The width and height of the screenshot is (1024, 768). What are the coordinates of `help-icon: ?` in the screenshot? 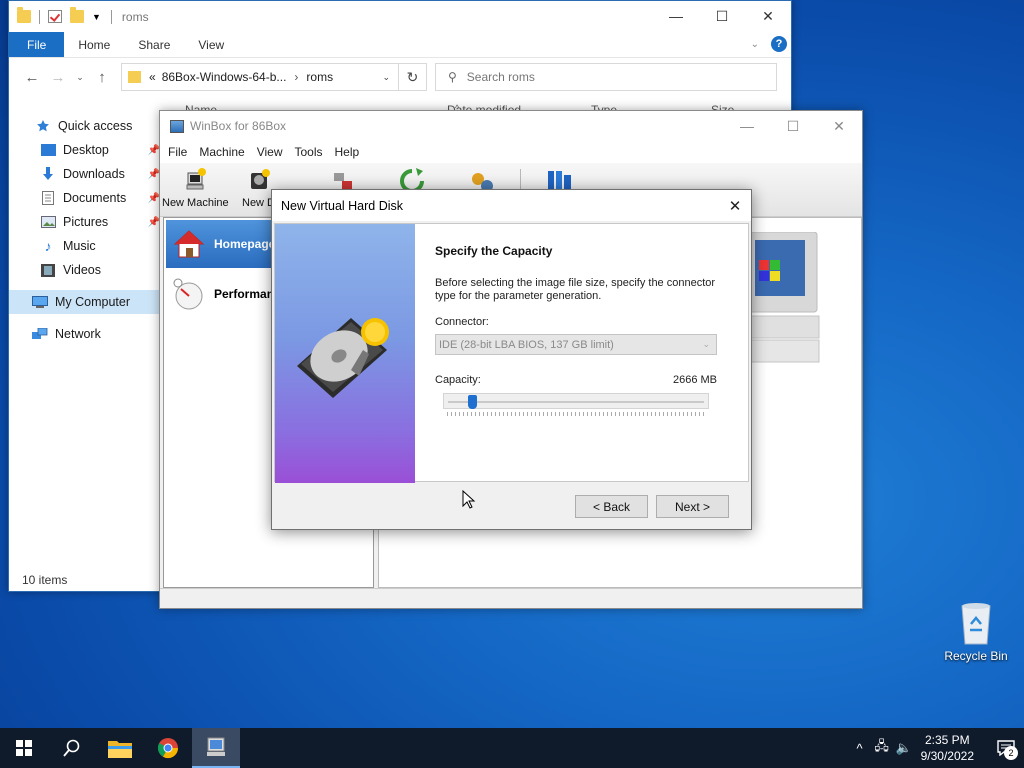 It's located at (779, 44).